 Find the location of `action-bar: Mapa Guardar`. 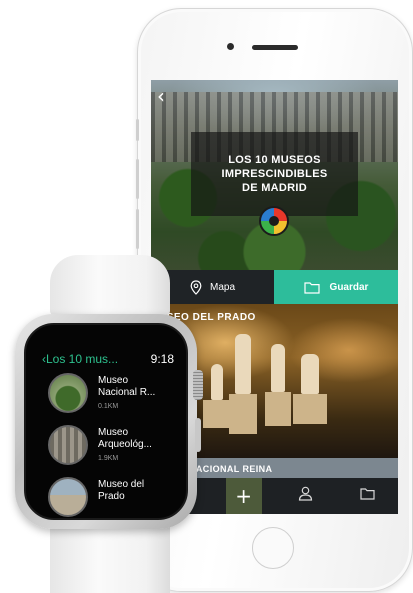

action-bar: Mapa Guardar is located at coordinates (274, 287).